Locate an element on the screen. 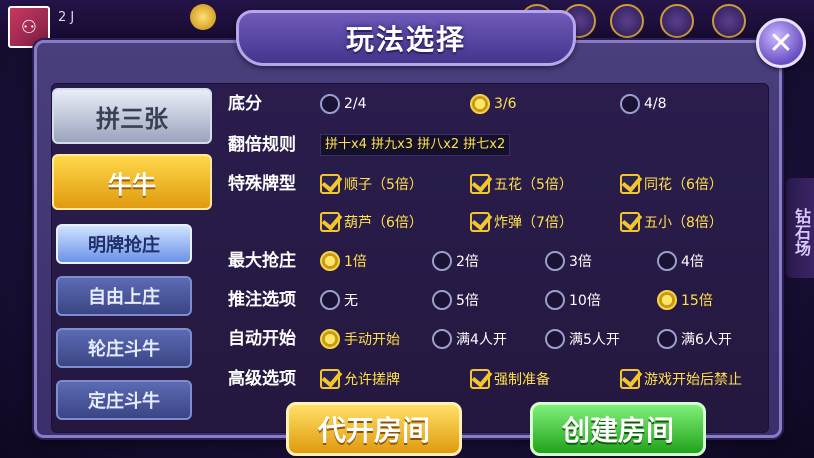  push-bet-label: 推注选项 is located at coordinates (262, 300).